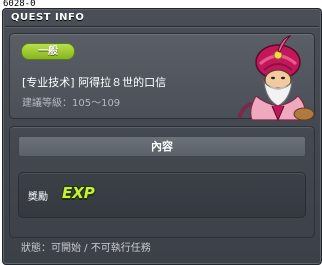  What do you see at coordinates (48, 51) in the screenshot?
I see `quest-category-badge: 一般` at bounding box center [48, 51].